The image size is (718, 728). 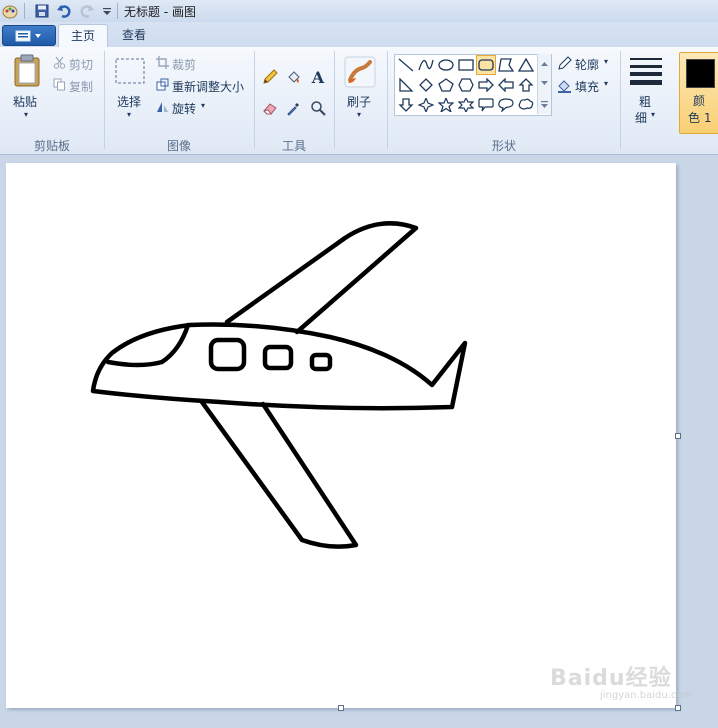 I want to click on rotate-button: 旋转, so click(x=184, y=108).